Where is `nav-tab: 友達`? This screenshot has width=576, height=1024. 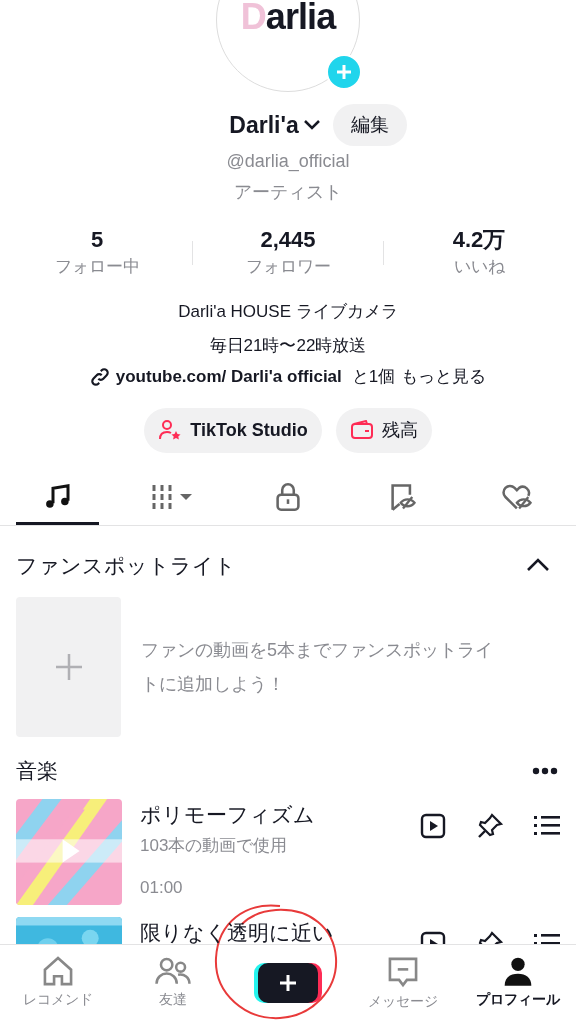
nav-tab: 友達 is located at coordinates (173, 982).